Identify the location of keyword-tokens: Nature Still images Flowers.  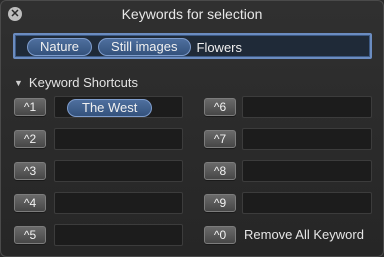
(134, 47).